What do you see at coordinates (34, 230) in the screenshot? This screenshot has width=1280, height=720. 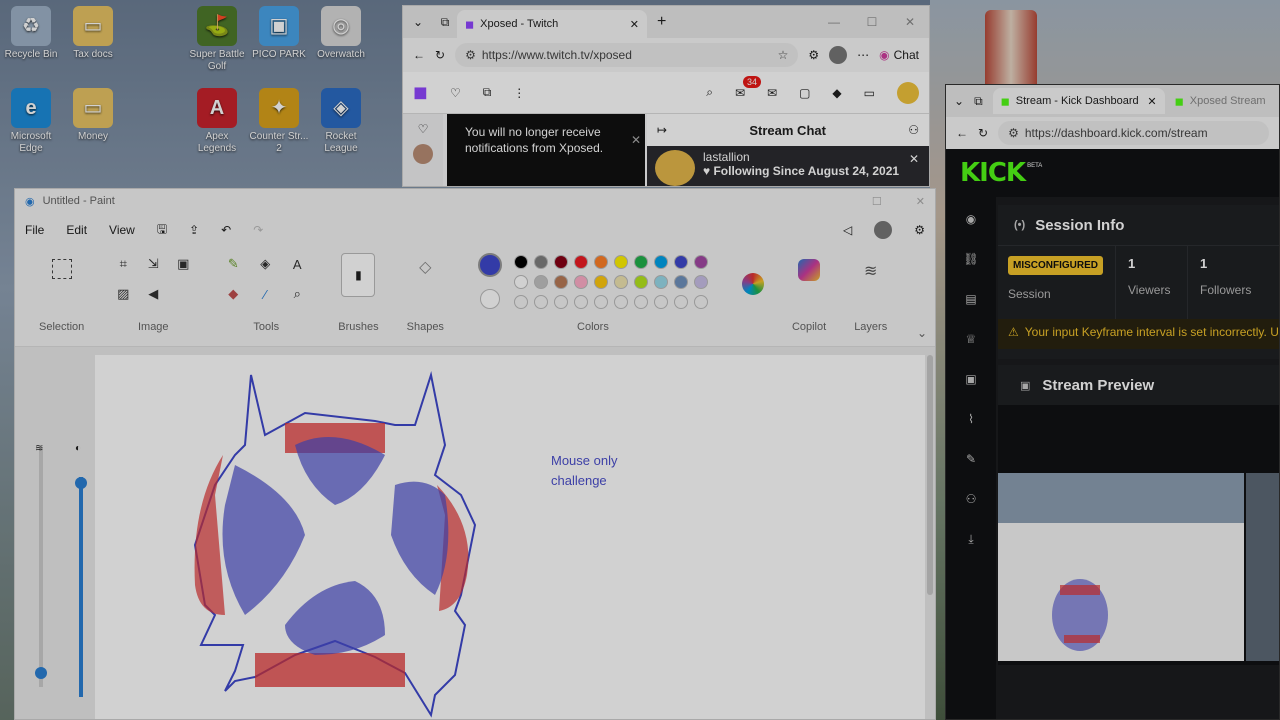 I see `menu-file: File` at bounding box center [34, 230].